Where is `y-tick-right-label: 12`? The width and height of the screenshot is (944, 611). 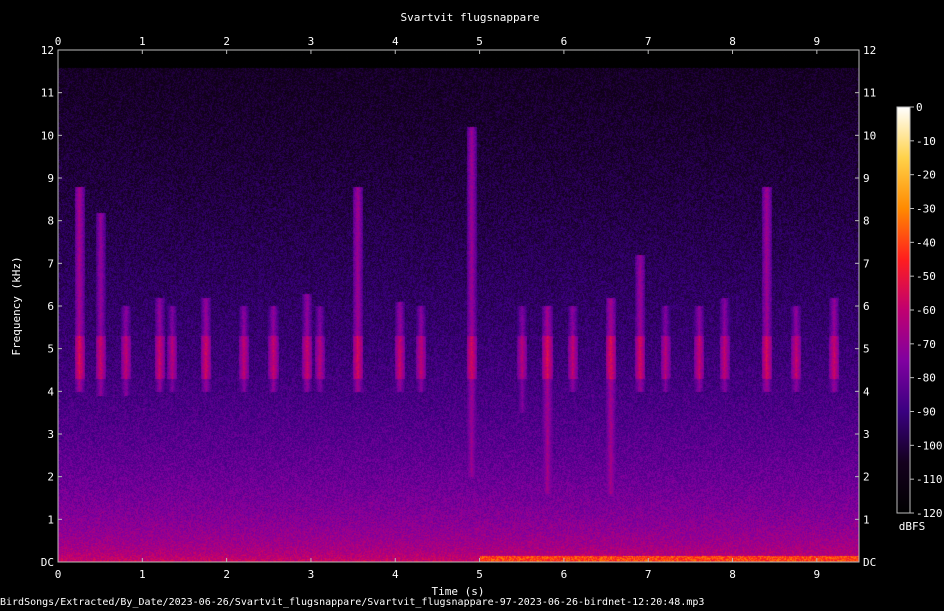
y-tick-right-label: 12 is located at coordinates (869, 50).